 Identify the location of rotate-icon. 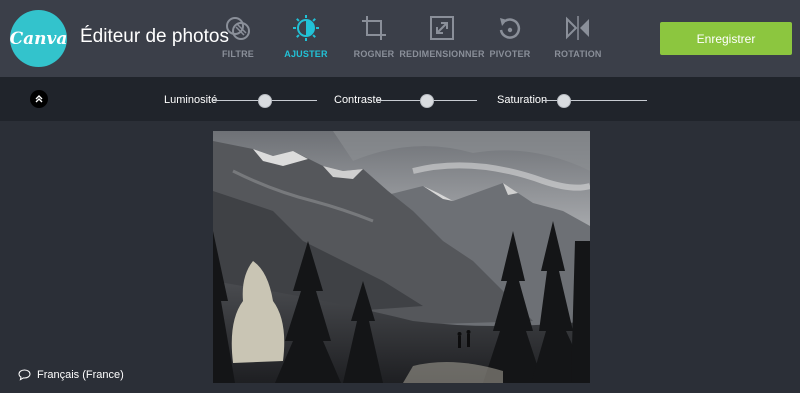
(510, 28).